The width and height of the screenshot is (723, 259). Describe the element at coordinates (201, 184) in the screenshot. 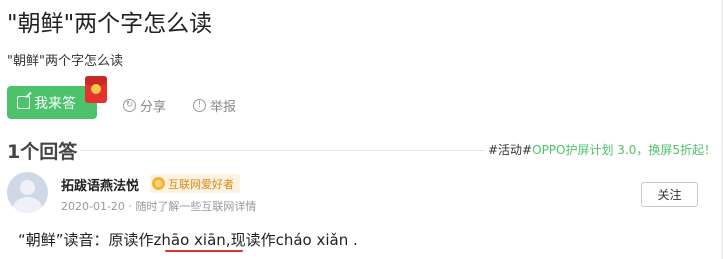

I see `badge-label: 互联网爱好者` at that location.